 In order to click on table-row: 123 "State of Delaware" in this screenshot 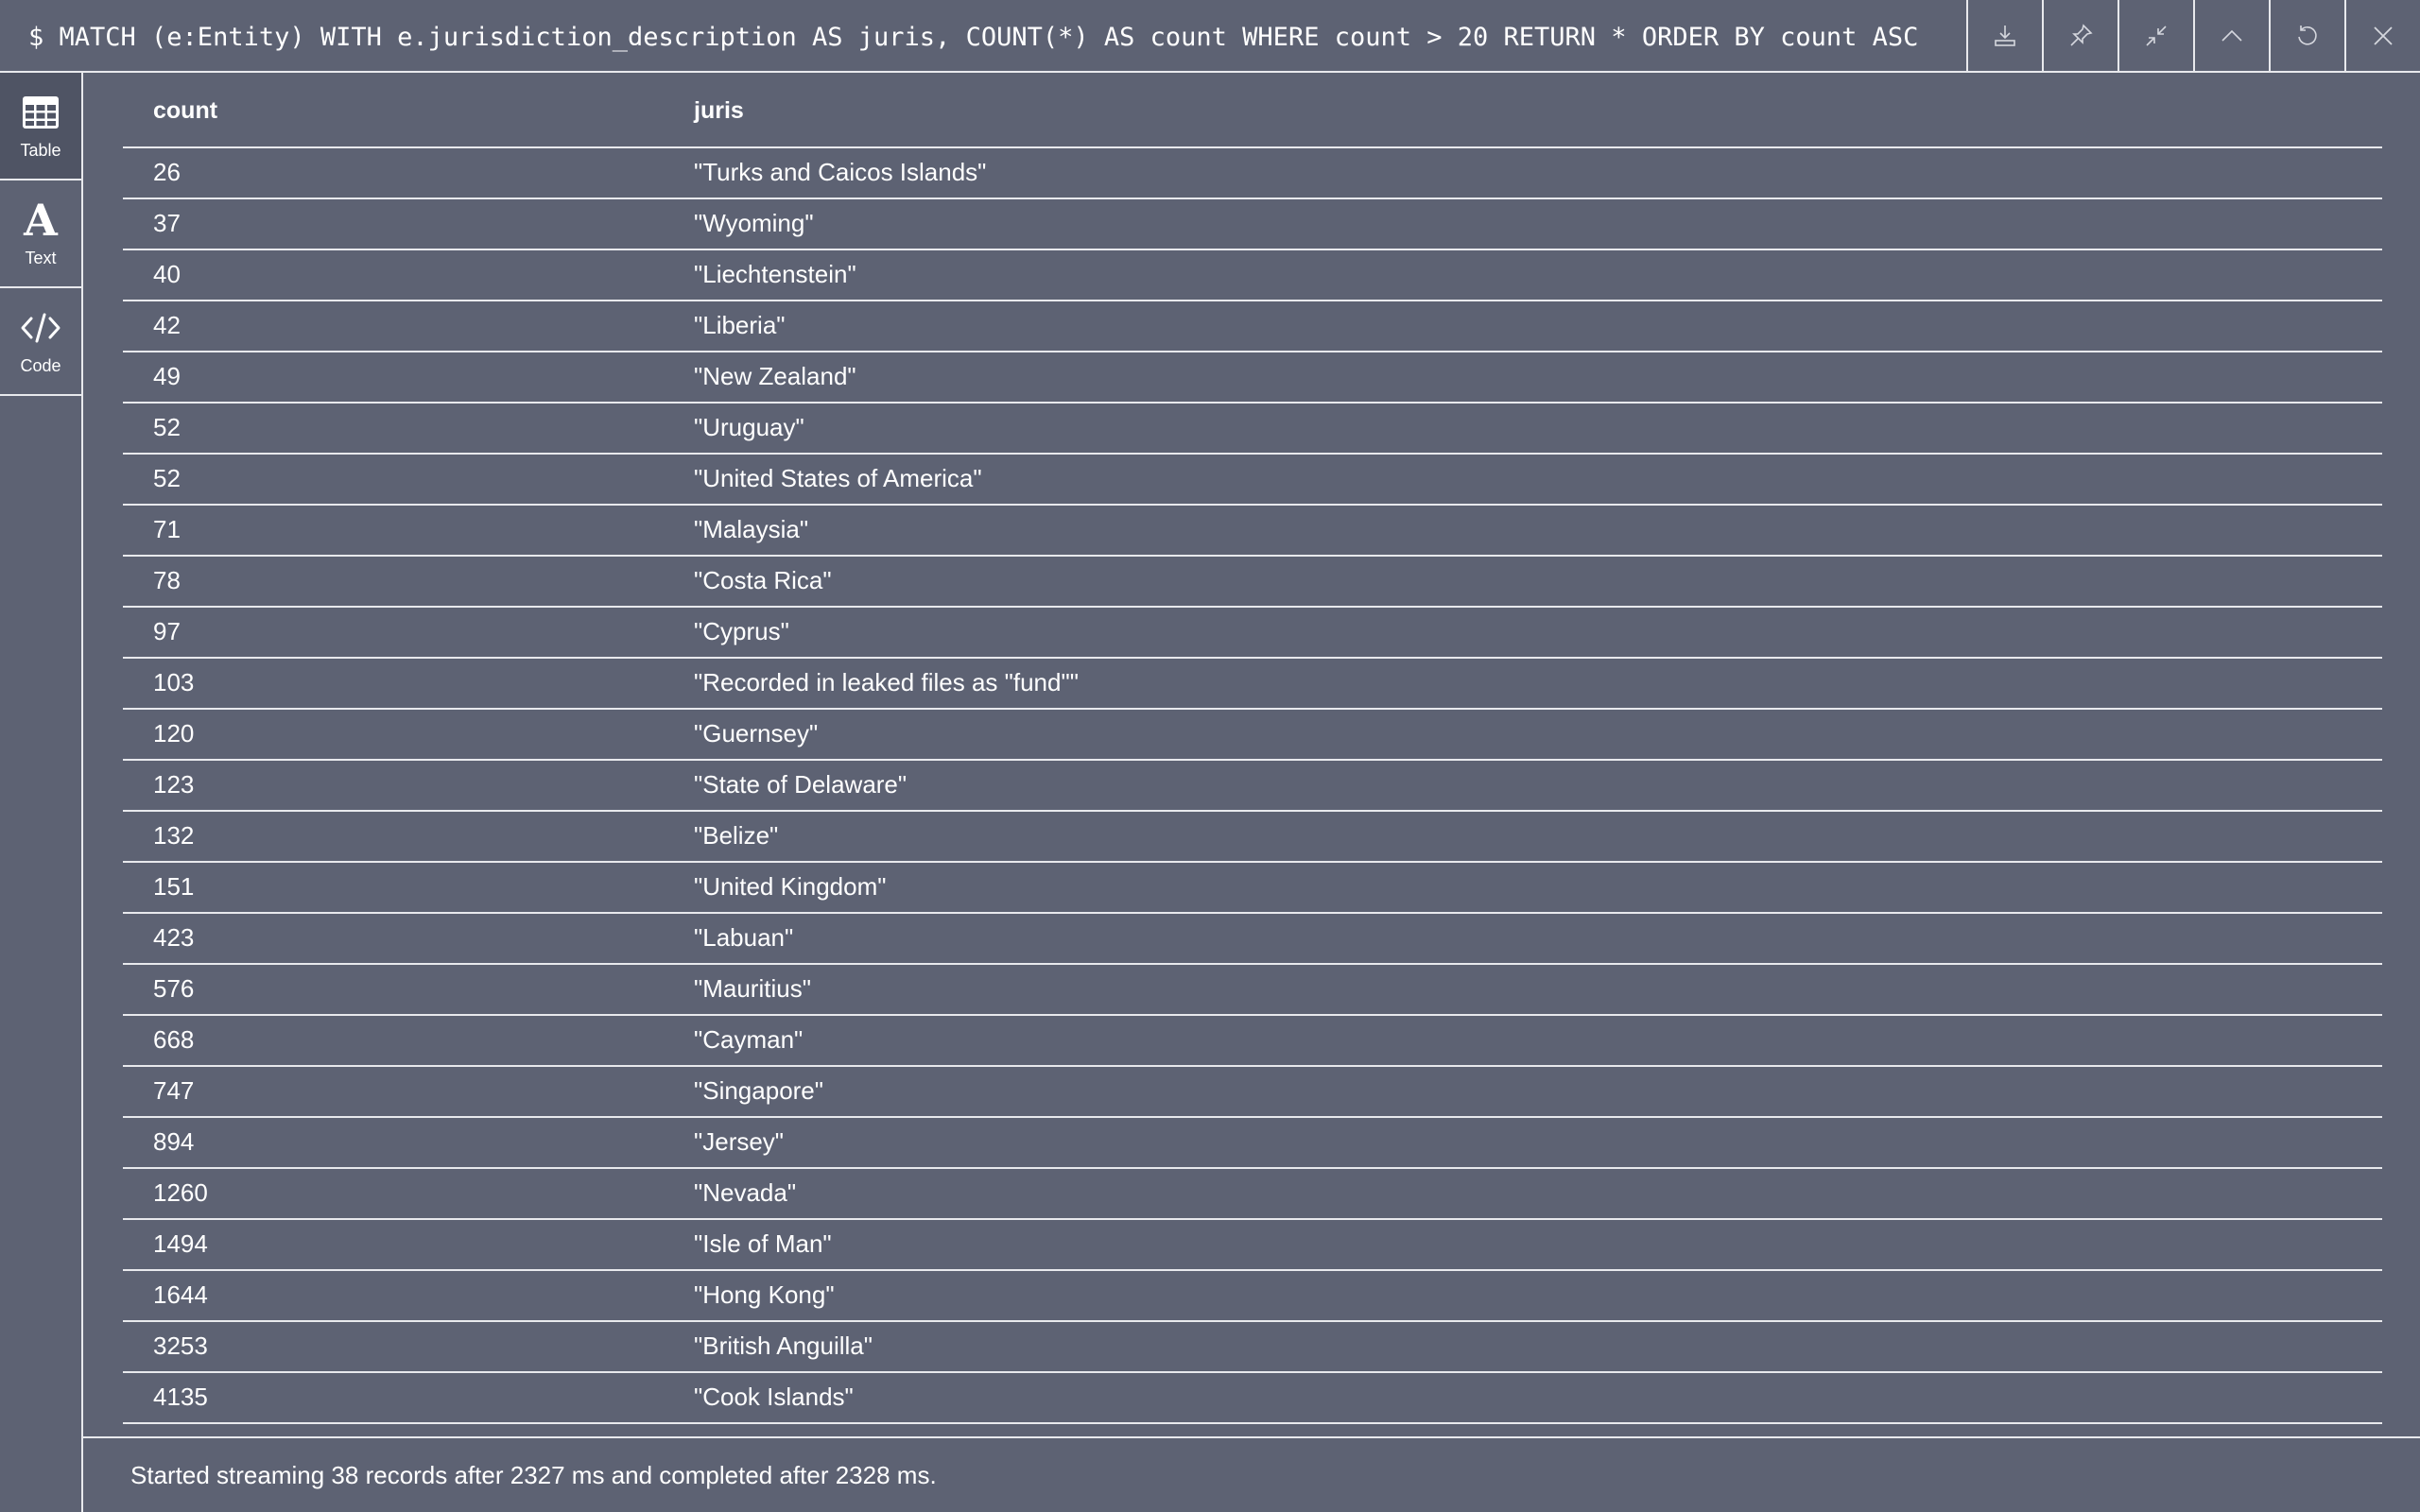, I will do `click(1252, 786)`.